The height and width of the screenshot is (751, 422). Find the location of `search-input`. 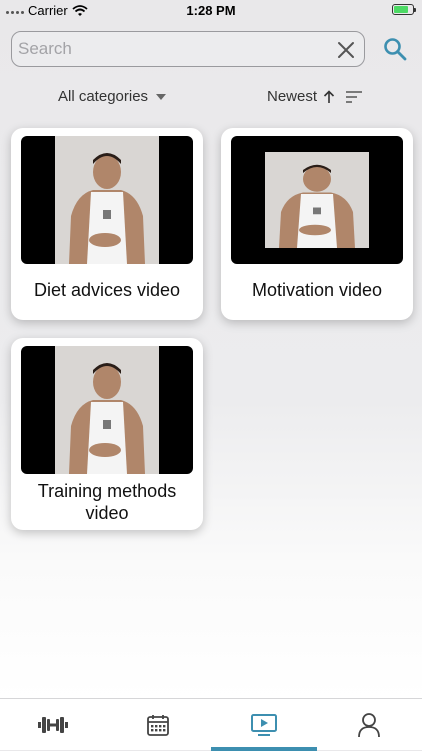

search-input is located at coordinates (168, 49).